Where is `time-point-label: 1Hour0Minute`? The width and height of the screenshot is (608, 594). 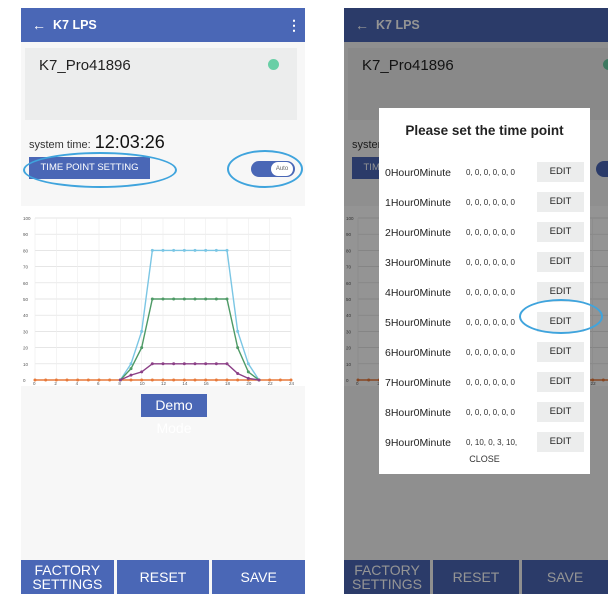 time-point-label: 1Hour0Minute is located at coordinates (418, 203).